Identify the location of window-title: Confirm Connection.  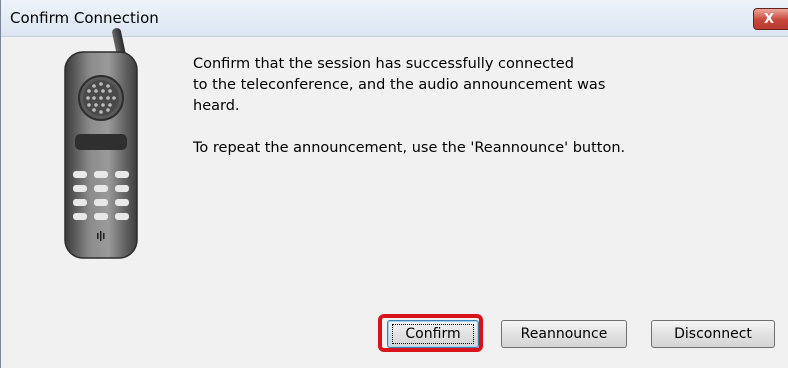
(84, 18).